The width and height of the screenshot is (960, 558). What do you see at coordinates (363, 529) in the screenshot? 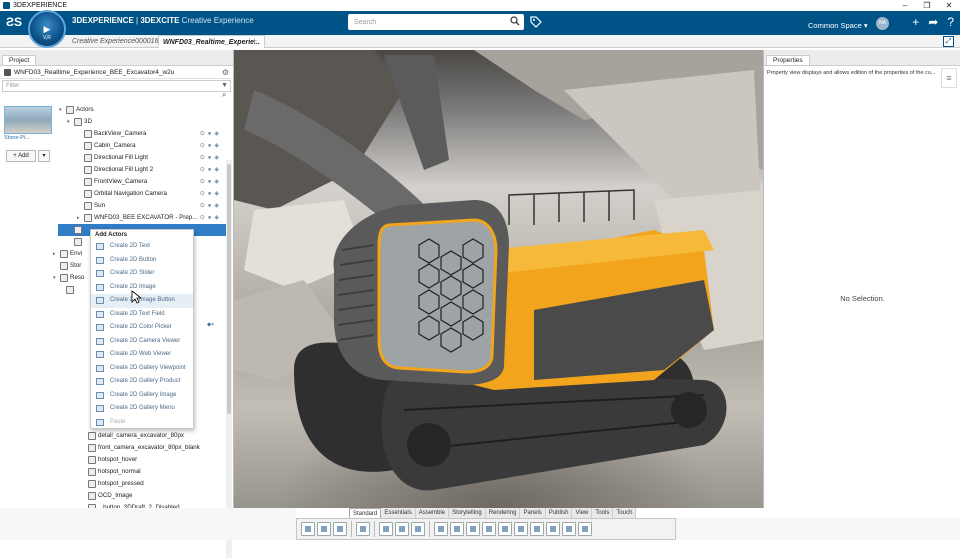
I see `undo-icon` at bounding box center [363, 529].